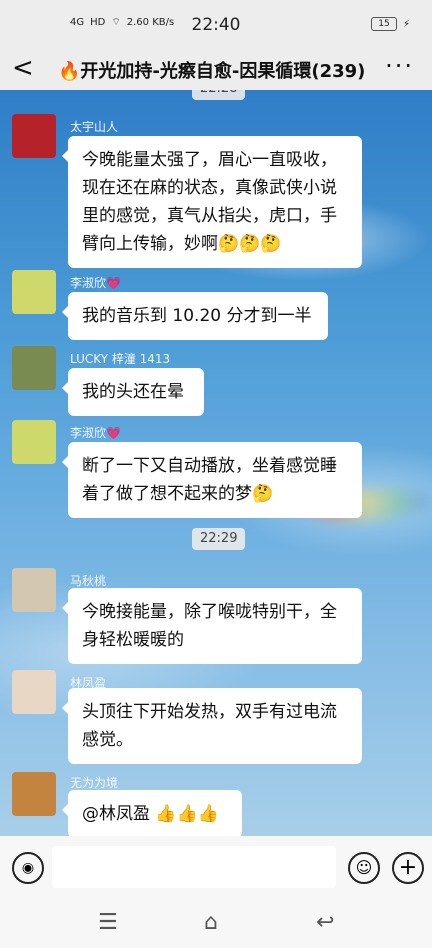 This screenshot has height=948, width=432. I want to click on message-bubble: @林凤盈 👍👍👍, so click(152, 813).